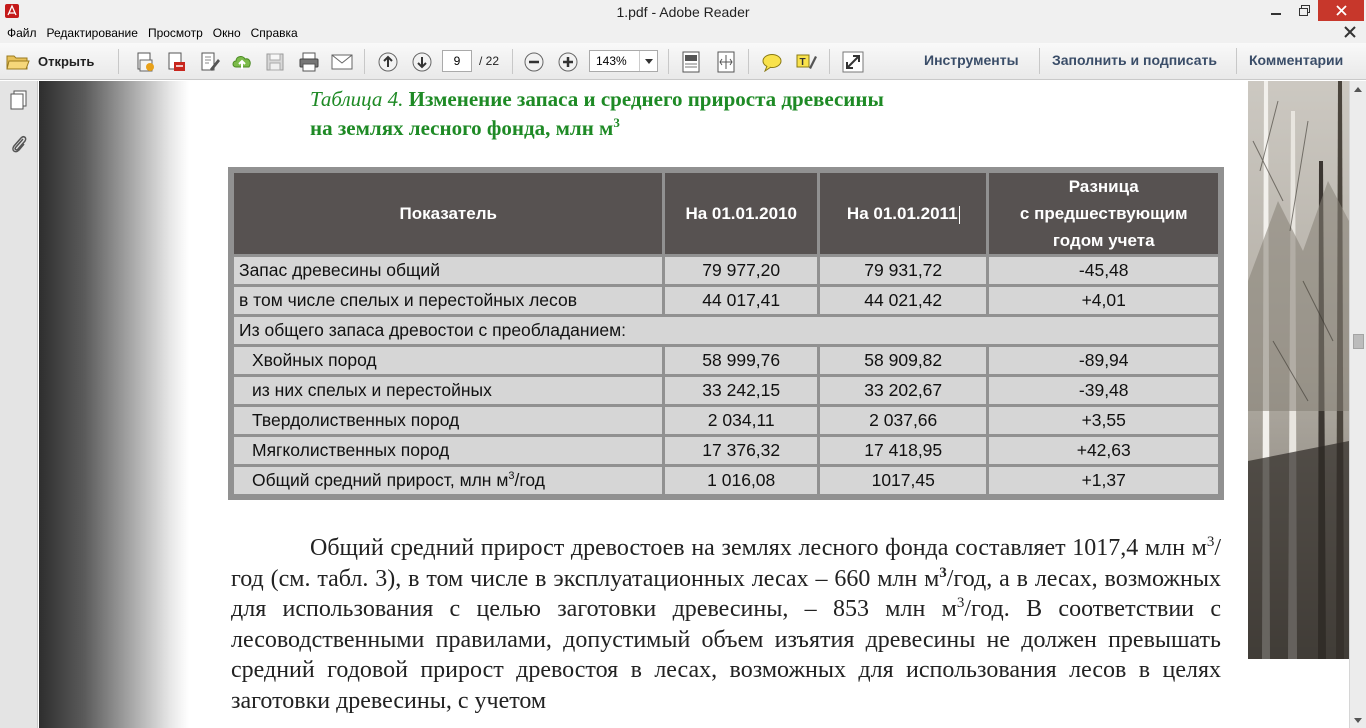  What do you see at coordinates (448, 390) in the screenshot?
I see `row-label: из них спелых и перестойных` at bounding box center [448, 390].